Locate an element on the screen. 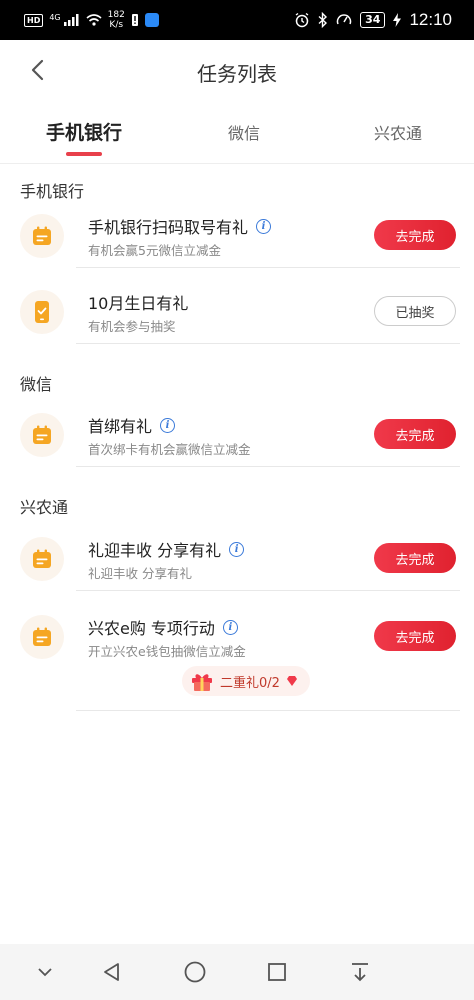 This screenshot has height=1000, width=474. nav-recents is located at coordinates (277, 972).